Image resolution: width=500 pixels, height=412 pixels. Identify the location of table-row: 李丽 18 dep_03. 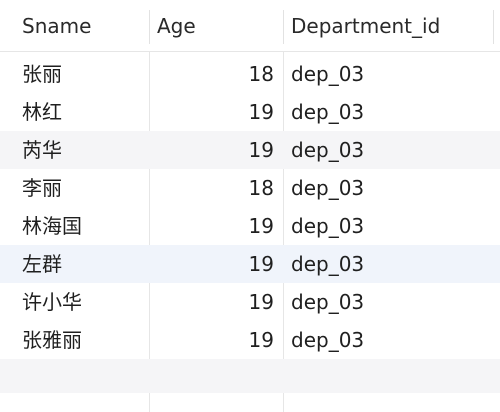
(250, 188).